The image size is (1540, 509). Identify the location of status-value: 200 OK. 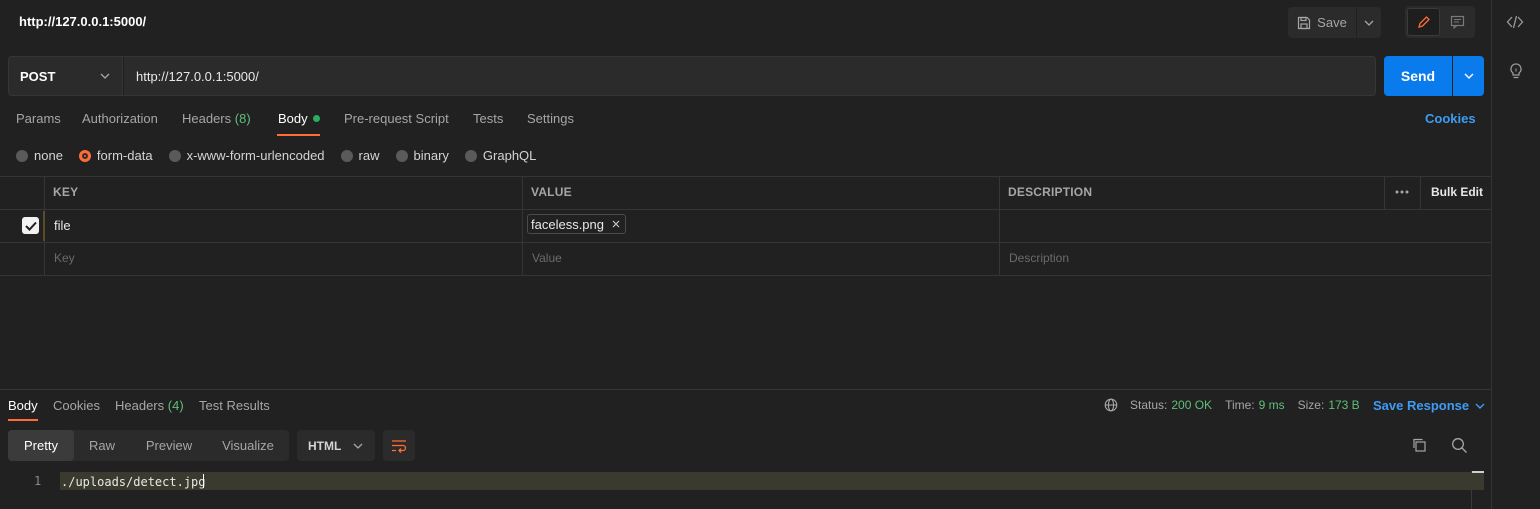
(1191, 405).